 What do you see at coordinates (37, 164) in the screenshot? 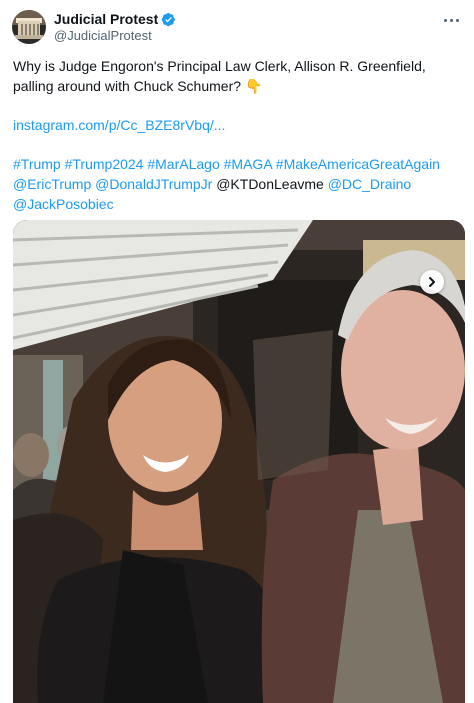
I see `hashtag-trump: #Trump` at bounding box center [37, 164].